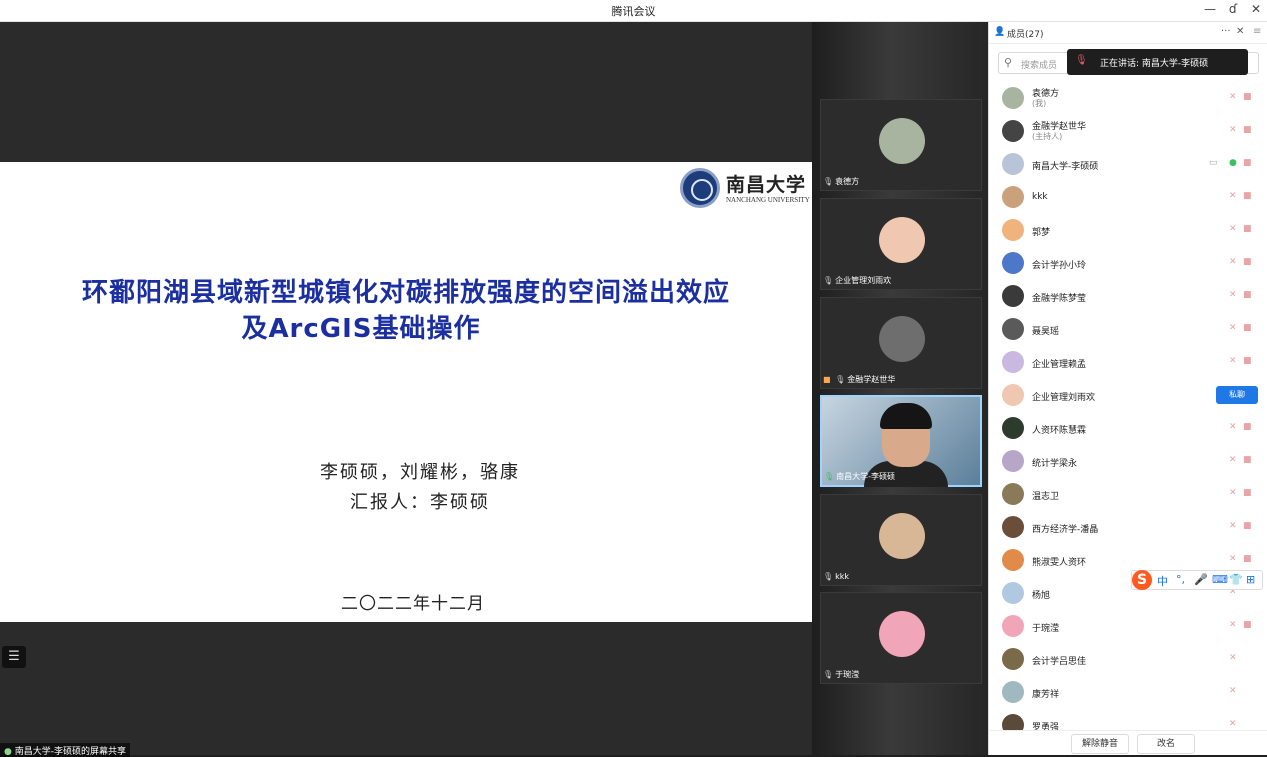 This screenshot has width=1267, height=757. Describe the element at coordinates (1128, 626) in the screenshot. I see `list-item: 于琬滢 ✕ ■` at that location.